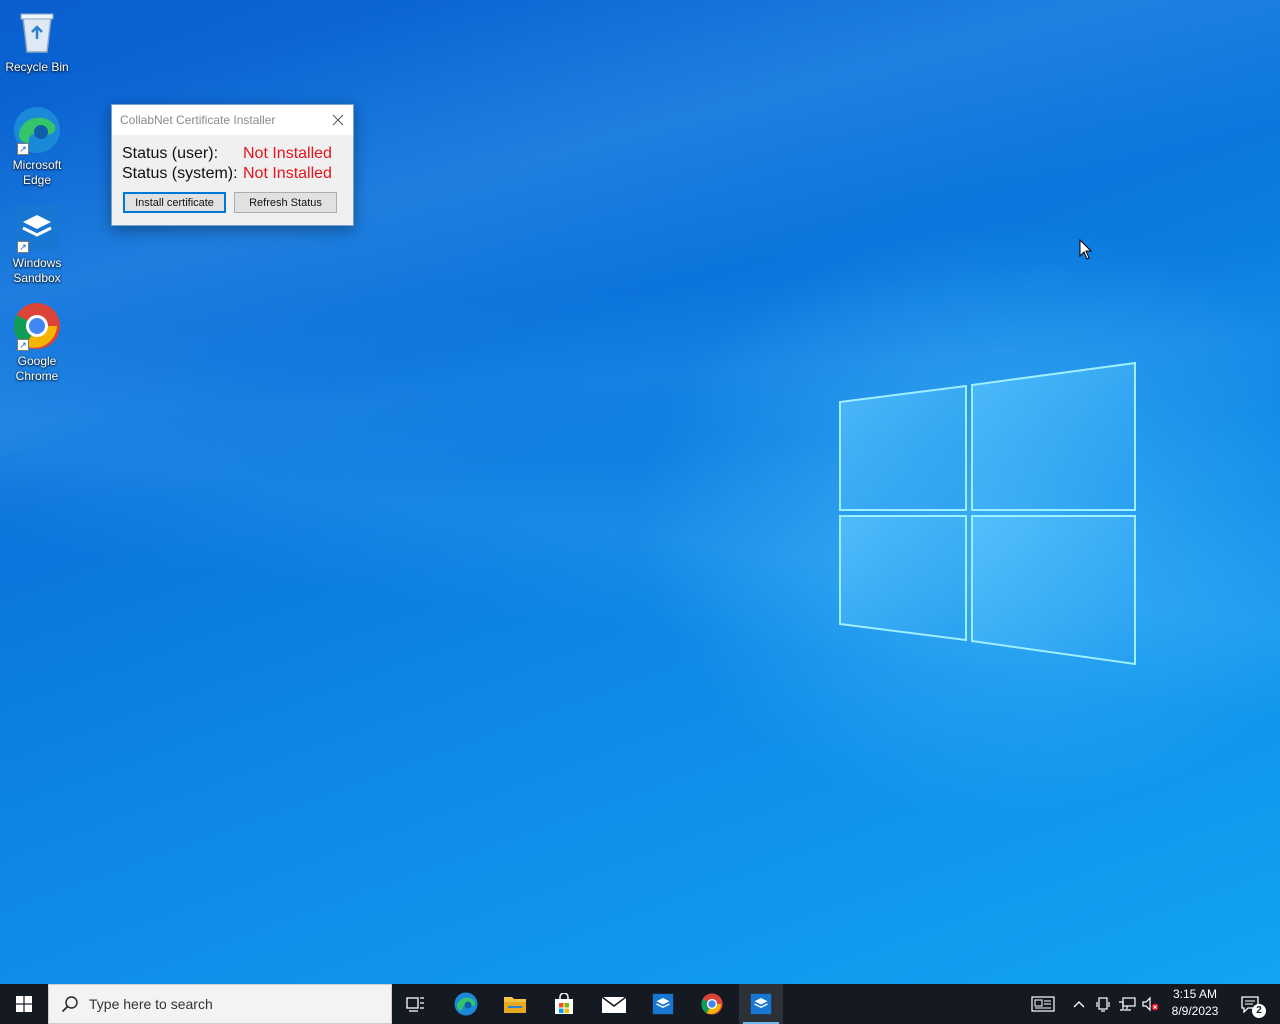  I want to click on news-widget-button, so click(1043, 1004).